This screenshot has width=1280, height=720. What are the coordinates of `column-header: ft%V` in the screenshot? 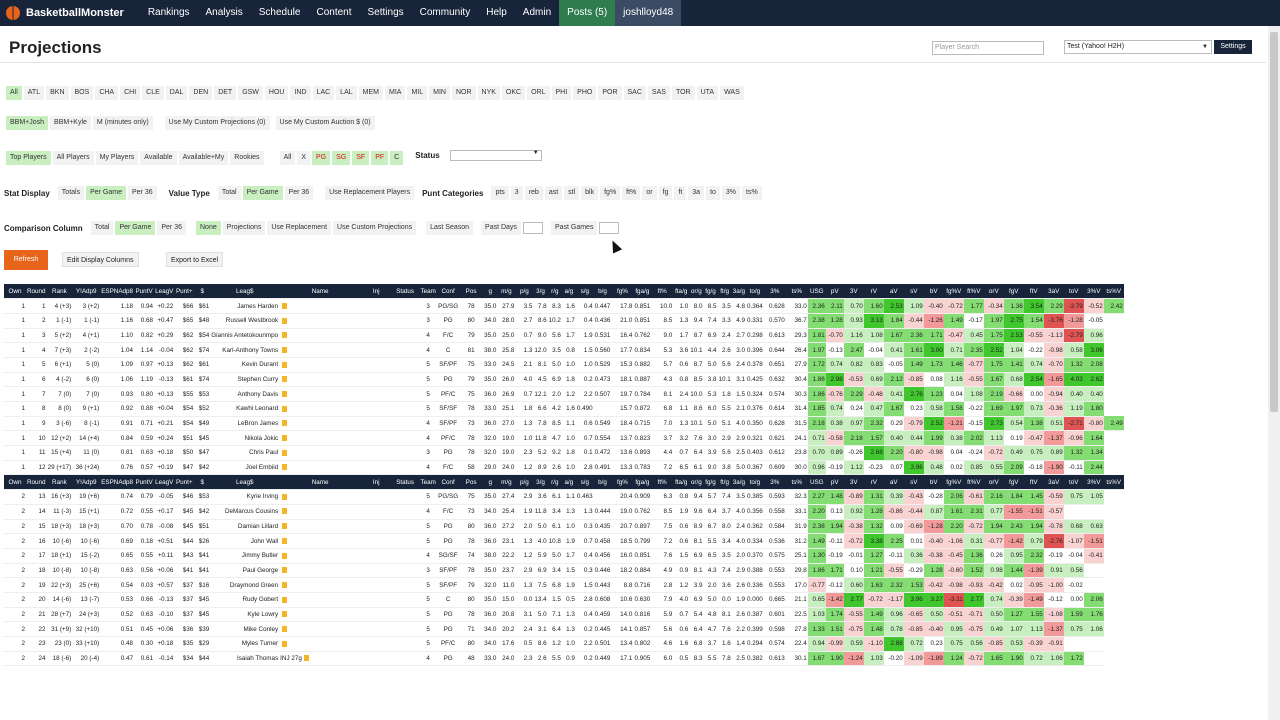 It's located at (973, 482).